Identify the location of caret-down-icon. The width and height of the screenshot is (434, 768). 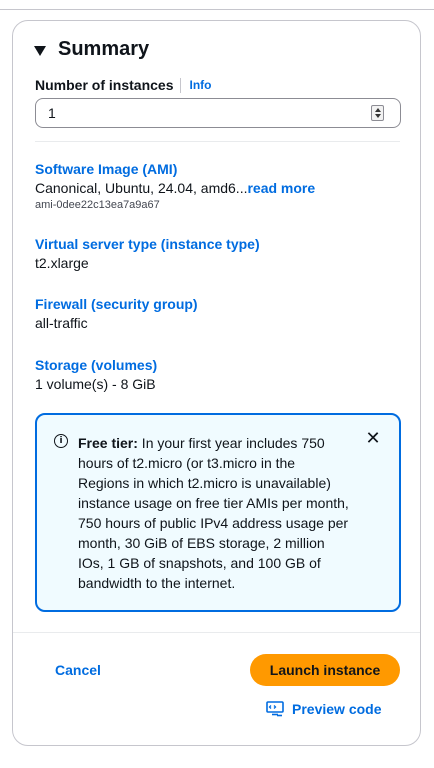
(40, 50).